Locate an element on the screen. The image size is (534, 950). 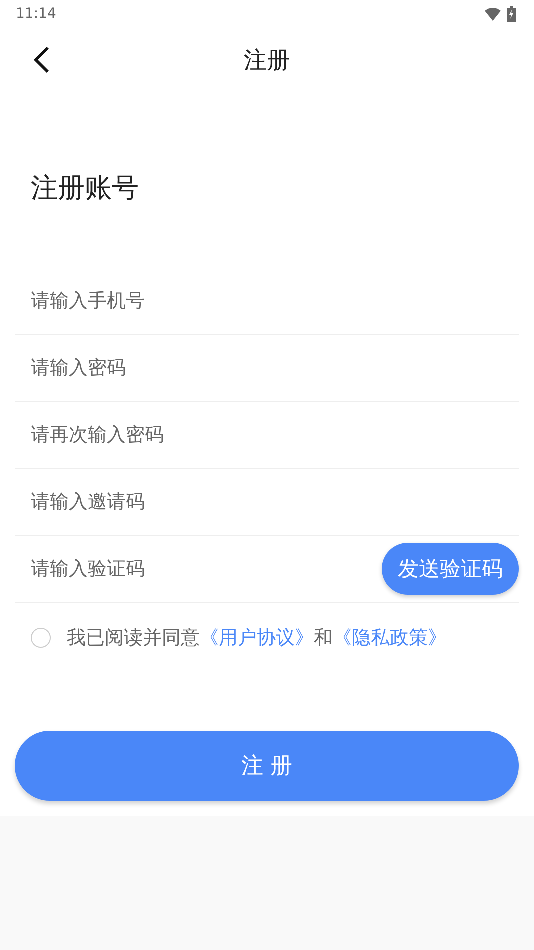
input-field: 请再次输入密码 is located at coordinates (267, 435).